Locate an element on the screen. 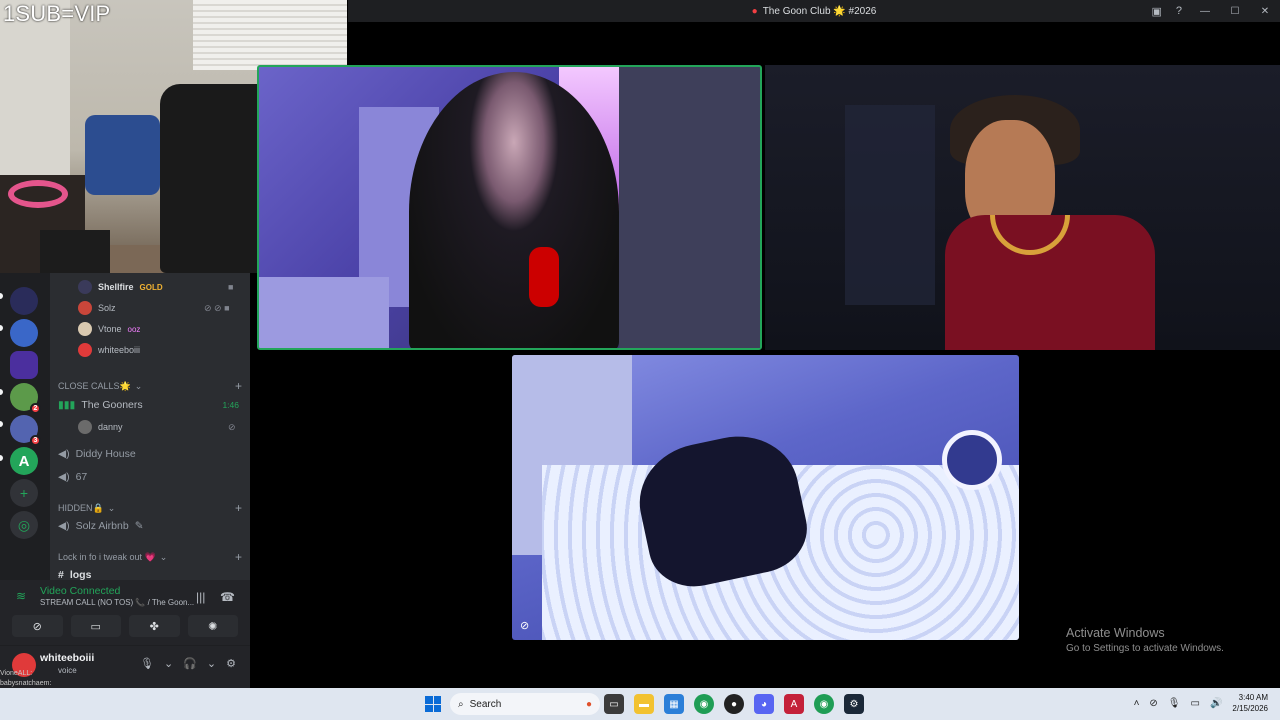 The width and height of the screenshot is (1280, 720). call-timer: 1:46 is located at coordinates (230, 405).